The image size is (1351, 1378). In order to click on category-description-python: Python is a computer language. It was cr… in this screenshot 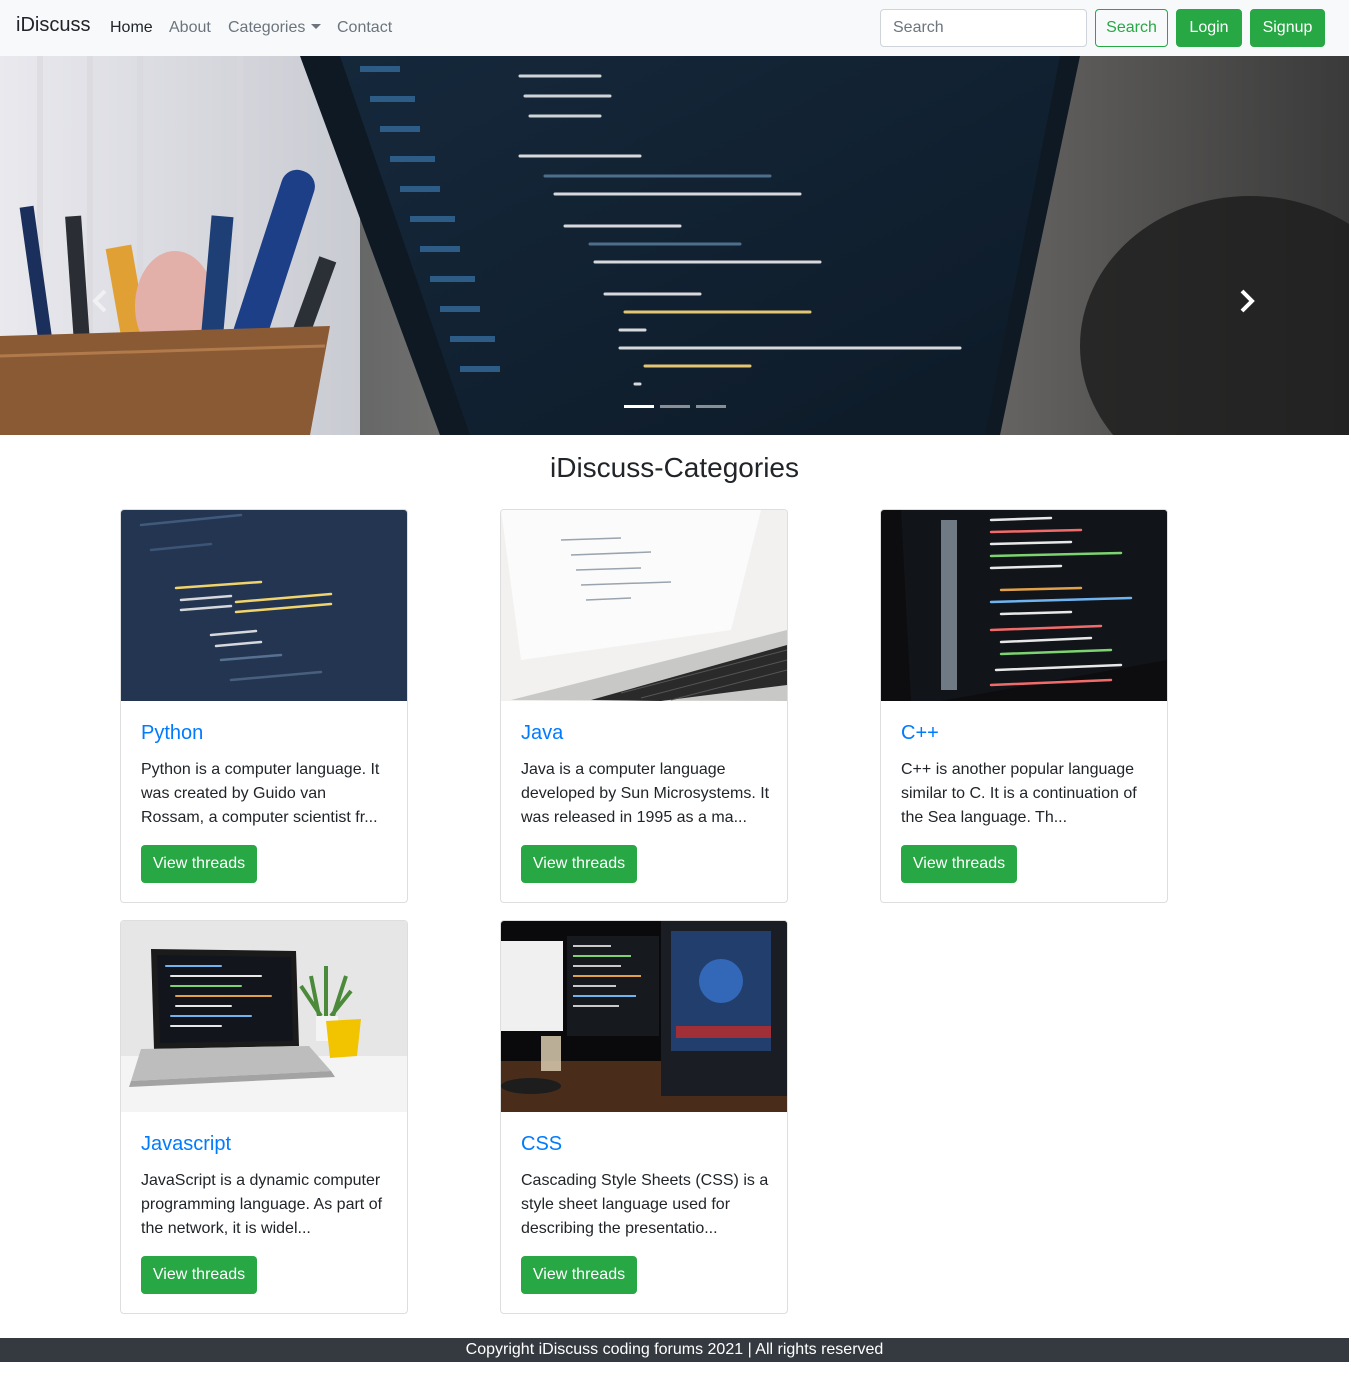, I will do `click(260, 793)`.